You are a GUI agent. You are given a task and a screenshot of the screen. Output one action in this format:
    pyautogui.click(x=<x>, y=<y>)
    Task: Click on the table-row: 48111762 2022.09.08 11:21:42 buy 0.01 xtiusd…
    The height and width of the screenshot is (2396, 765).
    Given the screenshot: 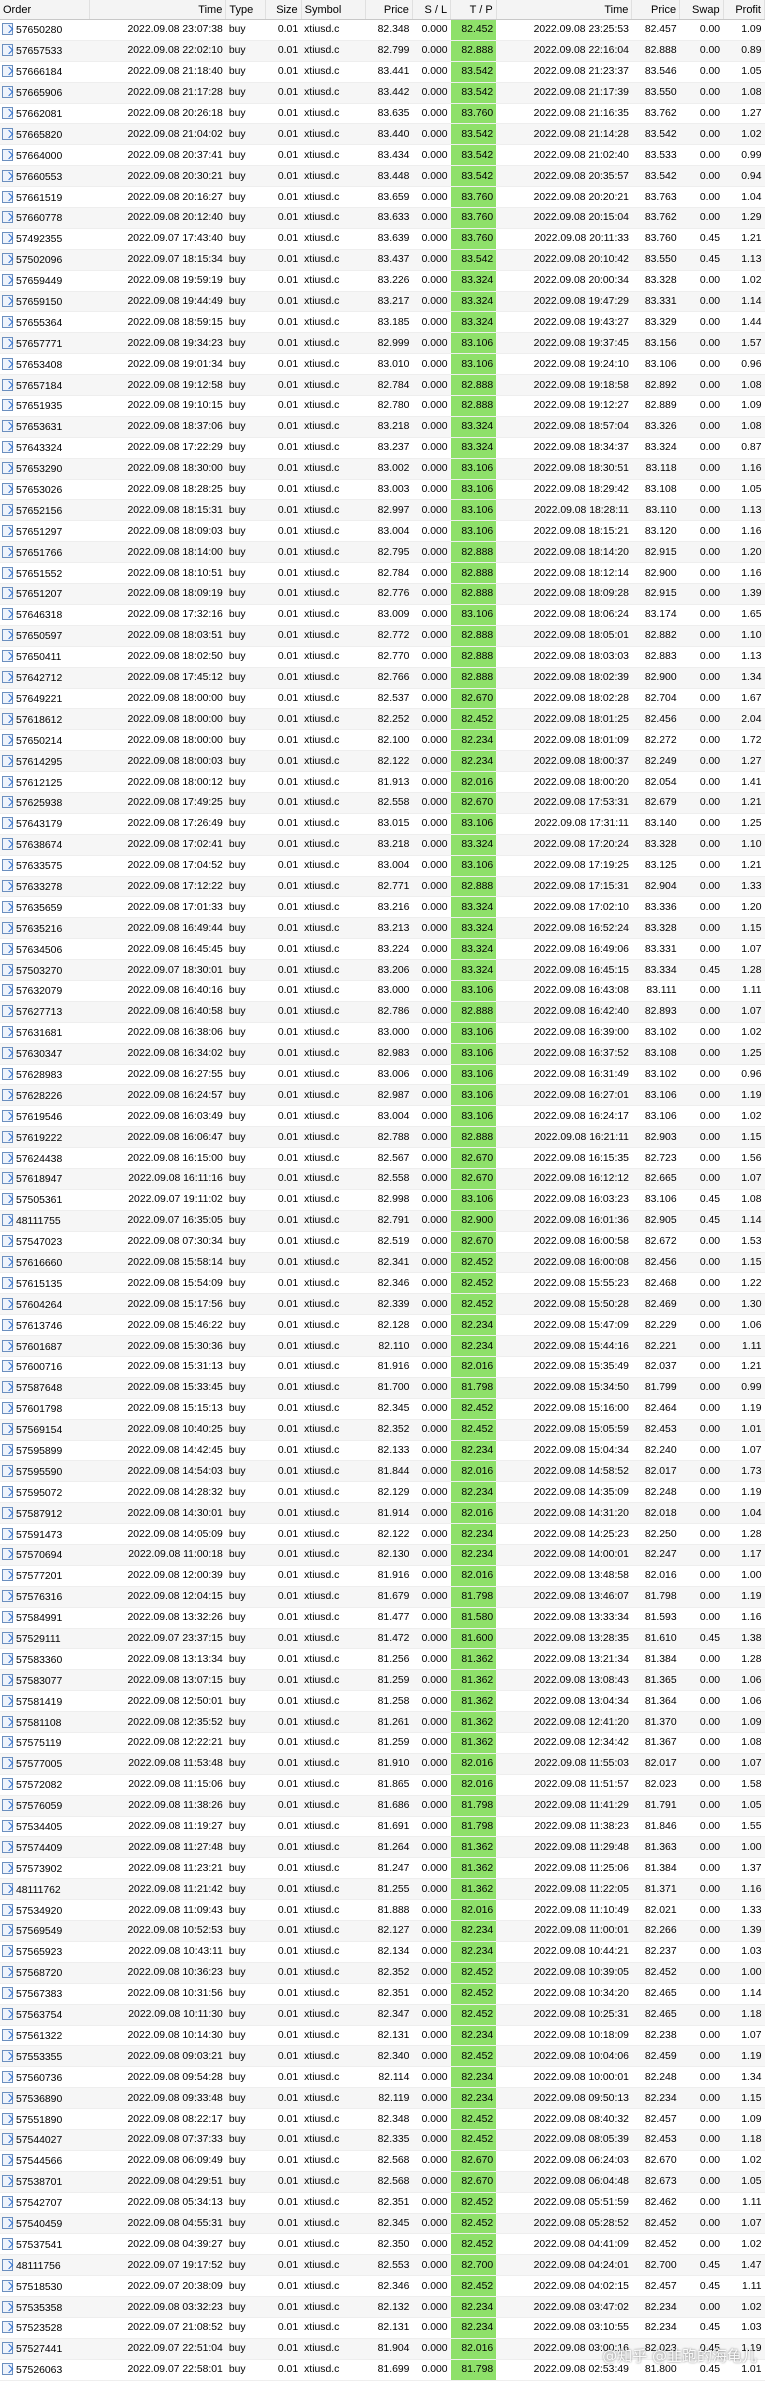 What is the action you would take?
    pyautogui.click(x=382, y=1889)
    